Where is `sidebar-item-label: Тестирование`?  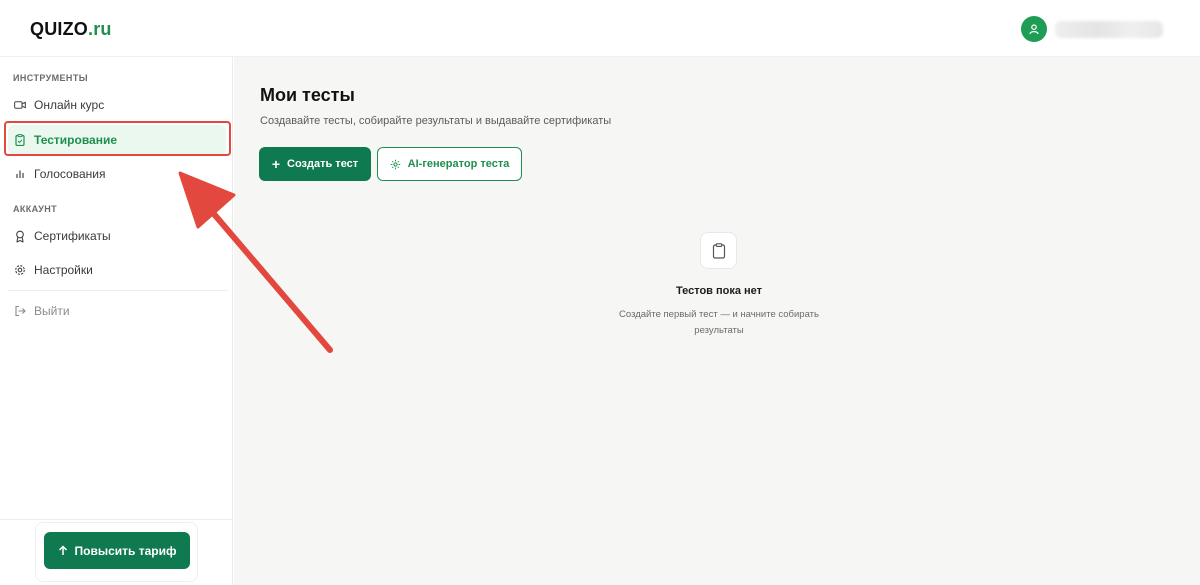
sidebar-item-label: Тестирование is located at coordinates (76, 140).